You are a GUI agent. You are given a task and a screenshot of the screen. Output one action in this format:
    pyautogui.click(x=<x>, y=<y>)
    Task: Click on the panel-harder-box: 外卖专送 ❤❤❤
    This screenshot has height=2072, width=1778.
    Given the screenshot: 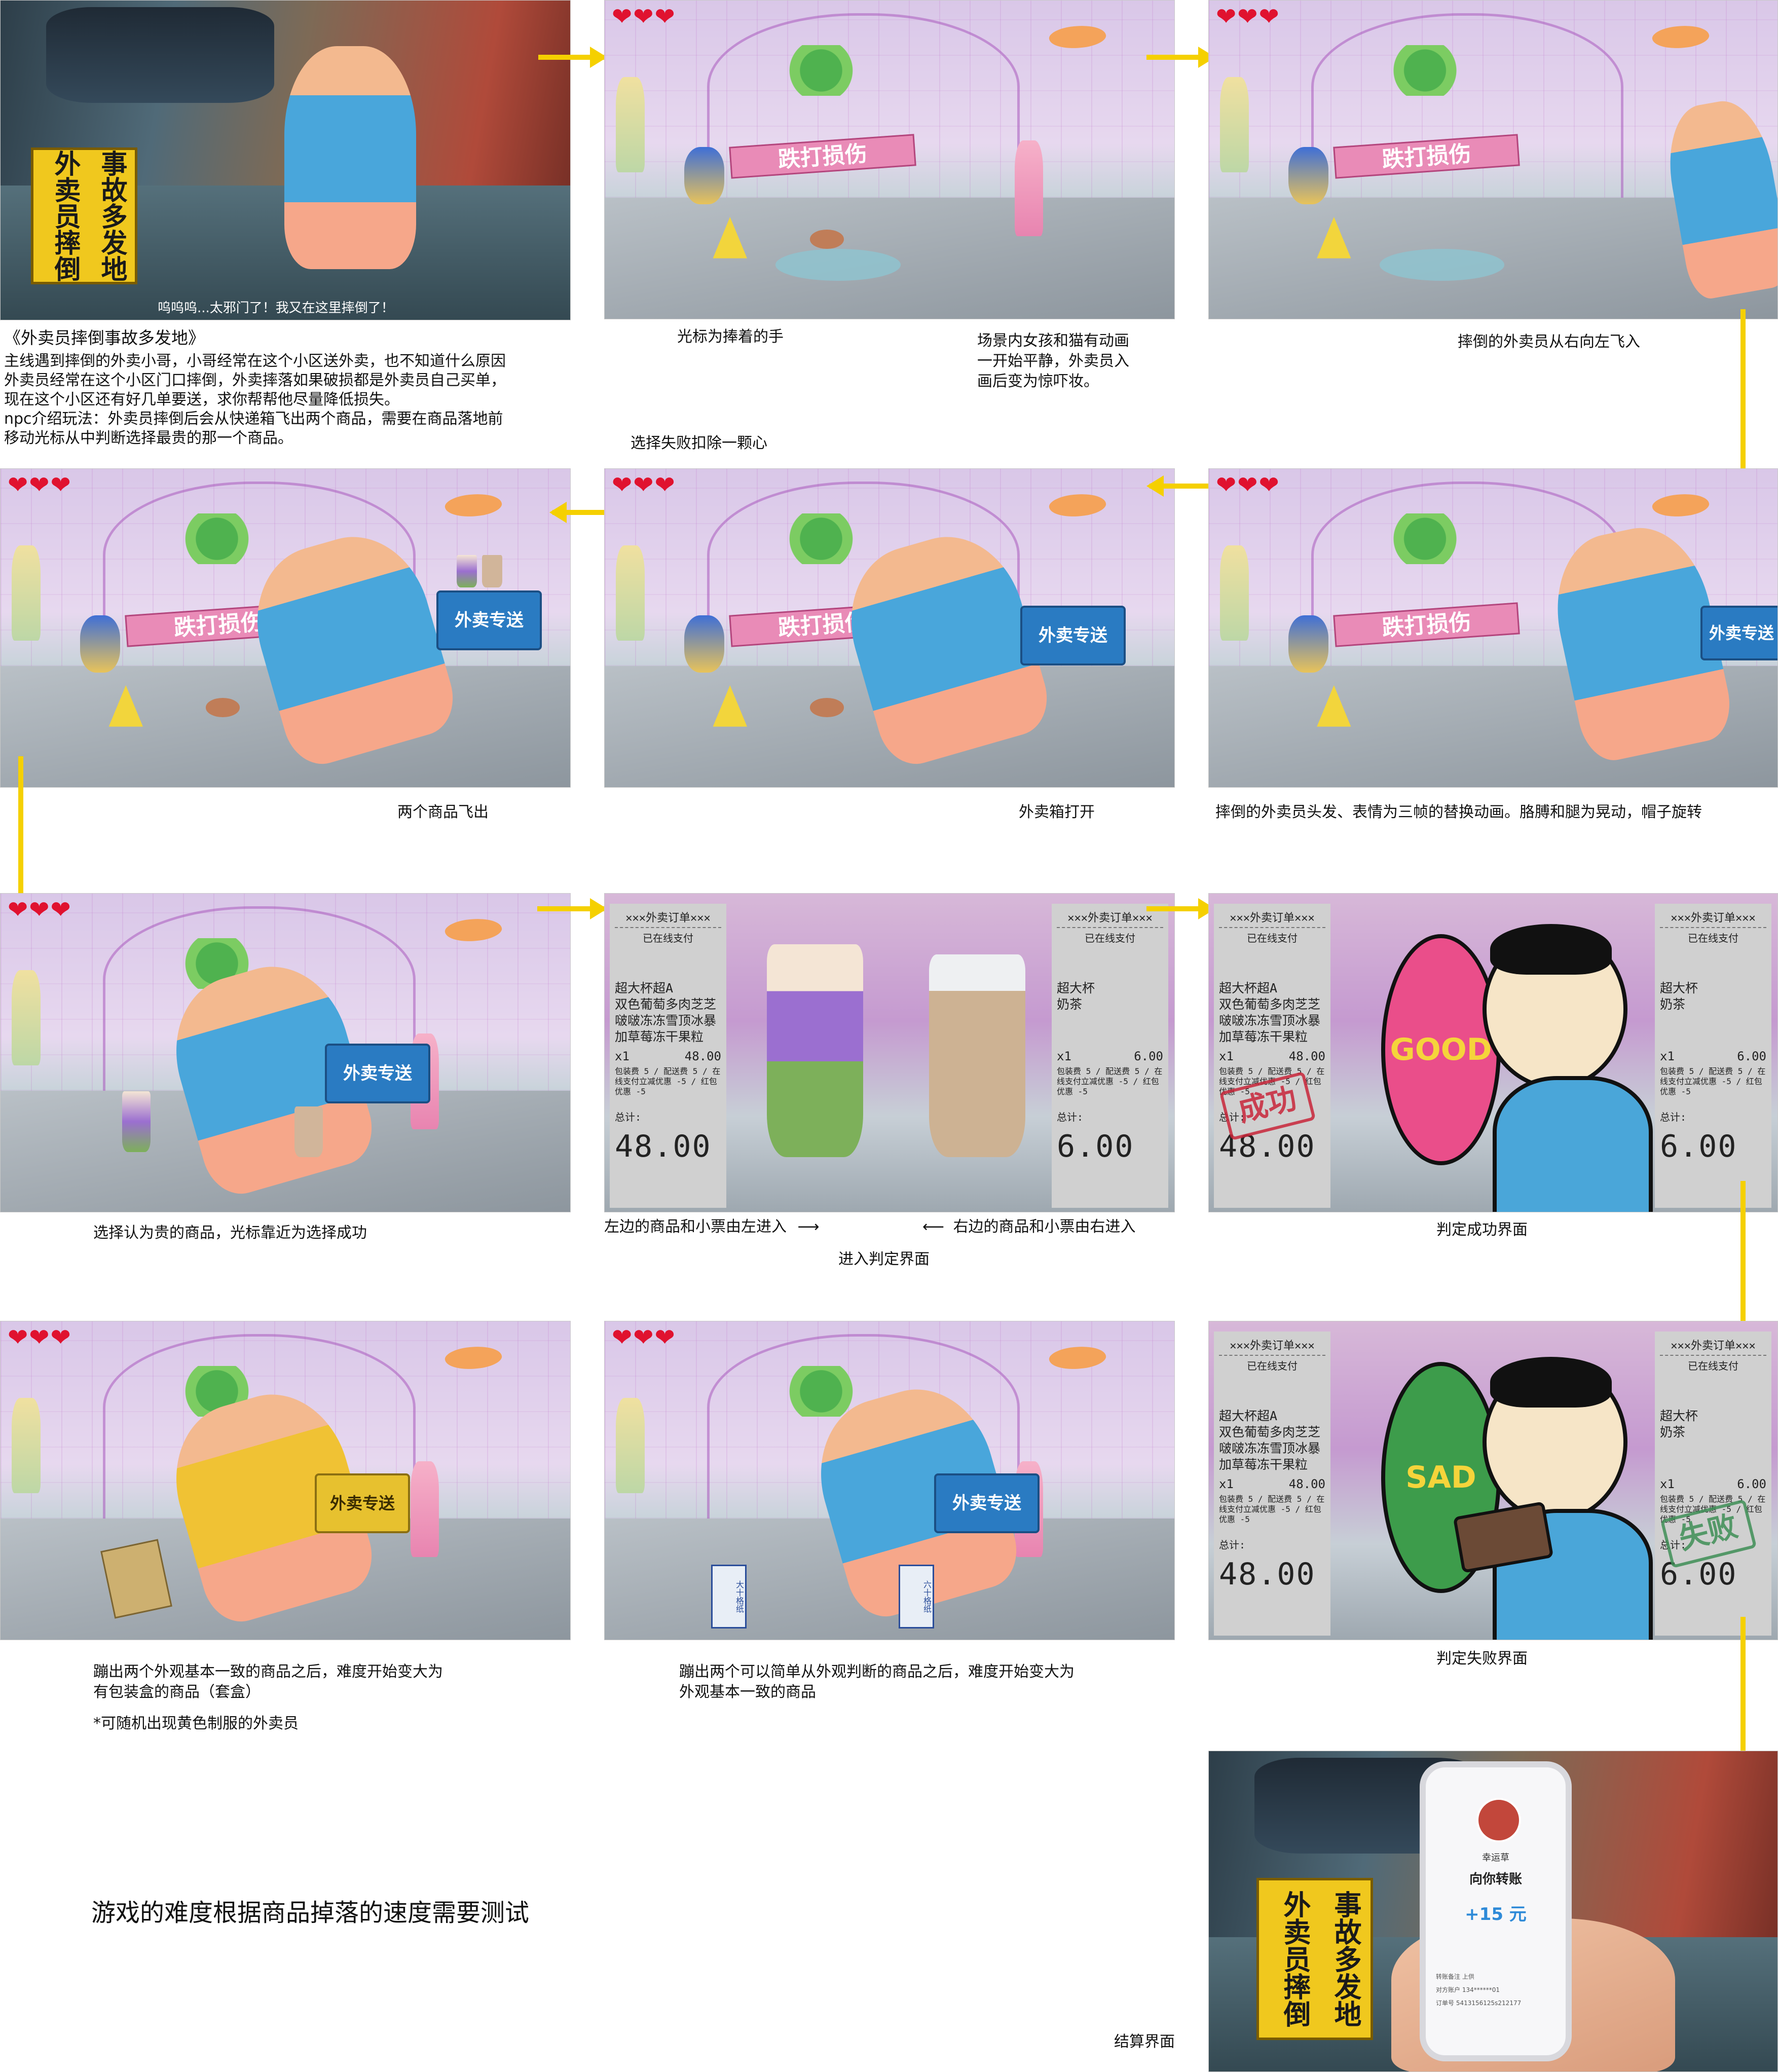 What is the action you would take?
    pyautogui.click(x=285, y=1481)
    